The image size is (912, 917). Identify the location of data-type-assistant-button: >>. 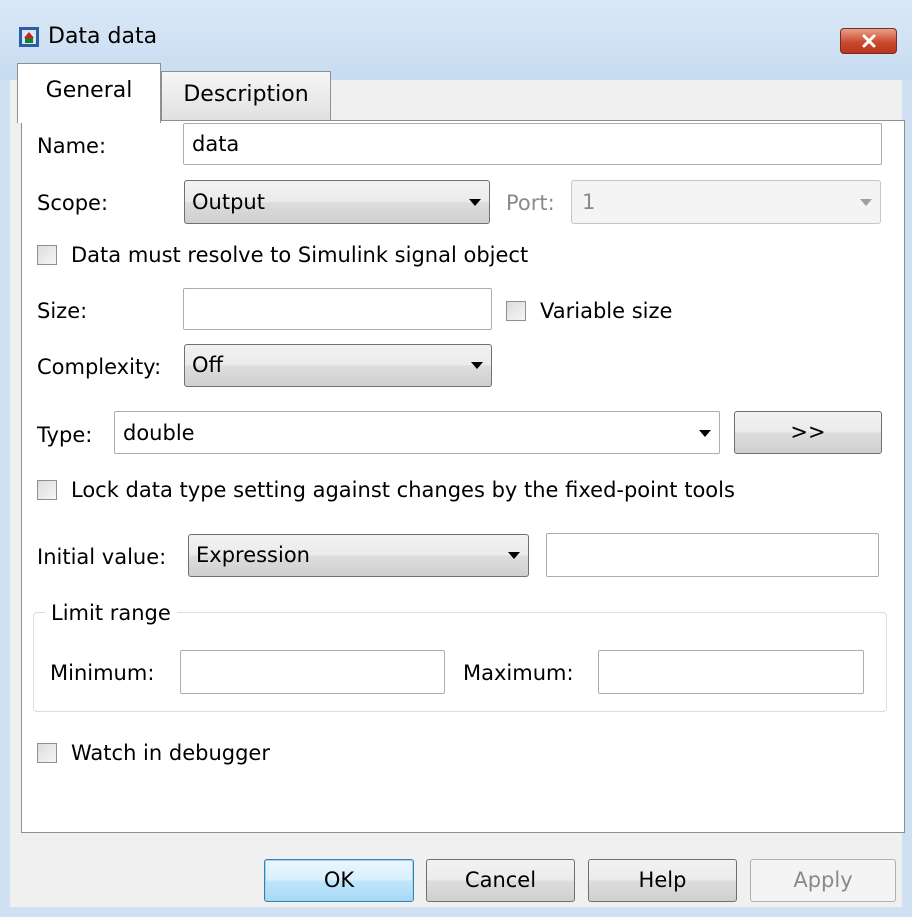
(808, 432).